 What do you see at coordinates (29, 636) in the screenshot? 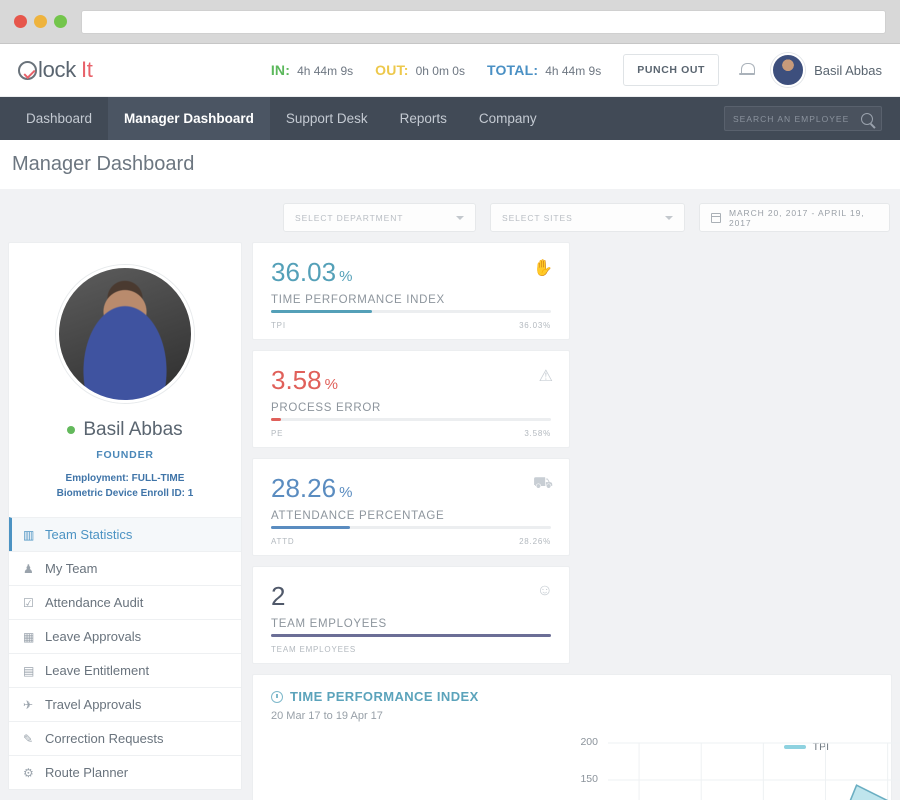
I see `calendar-icon: ▦` at bounding box center [29, 636].